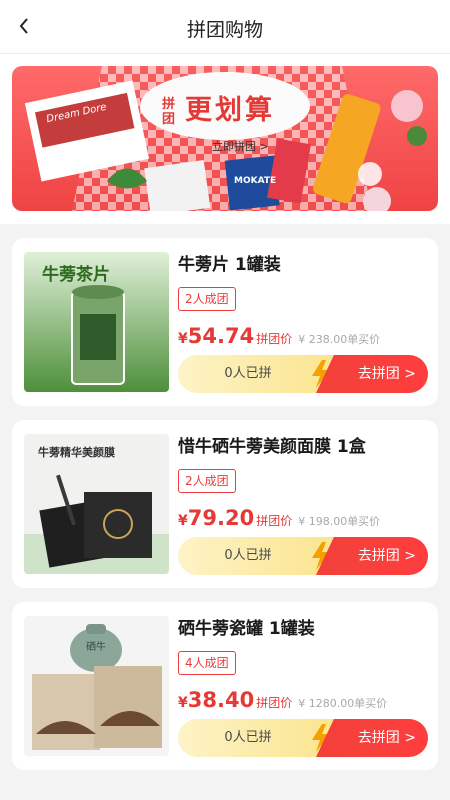  Describe the element at coordinates (230, 110) in the screenshot. I see `banner-headline-text: 更划算` at that location.